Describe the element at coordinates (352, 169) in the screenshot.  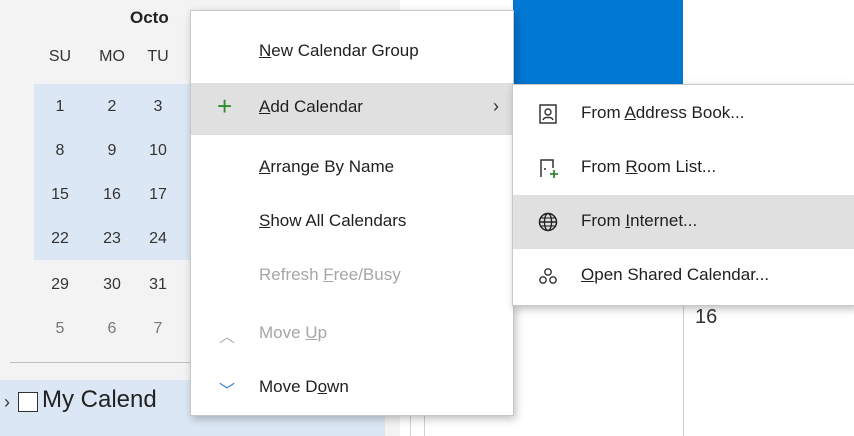
I see `menu-item-arrange-by-name: Arrange By Name` at that location.